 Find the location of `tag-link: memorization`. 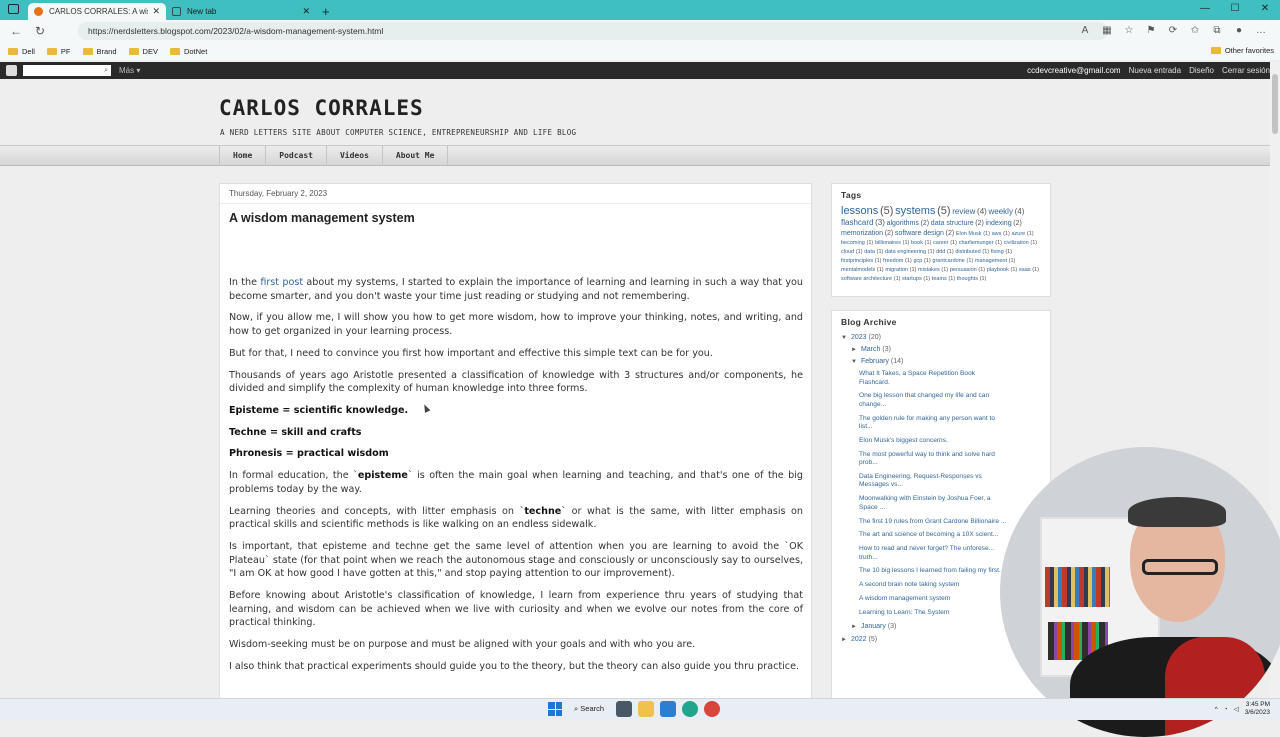

tag-link: memorization is located at coordinates (862, 233).